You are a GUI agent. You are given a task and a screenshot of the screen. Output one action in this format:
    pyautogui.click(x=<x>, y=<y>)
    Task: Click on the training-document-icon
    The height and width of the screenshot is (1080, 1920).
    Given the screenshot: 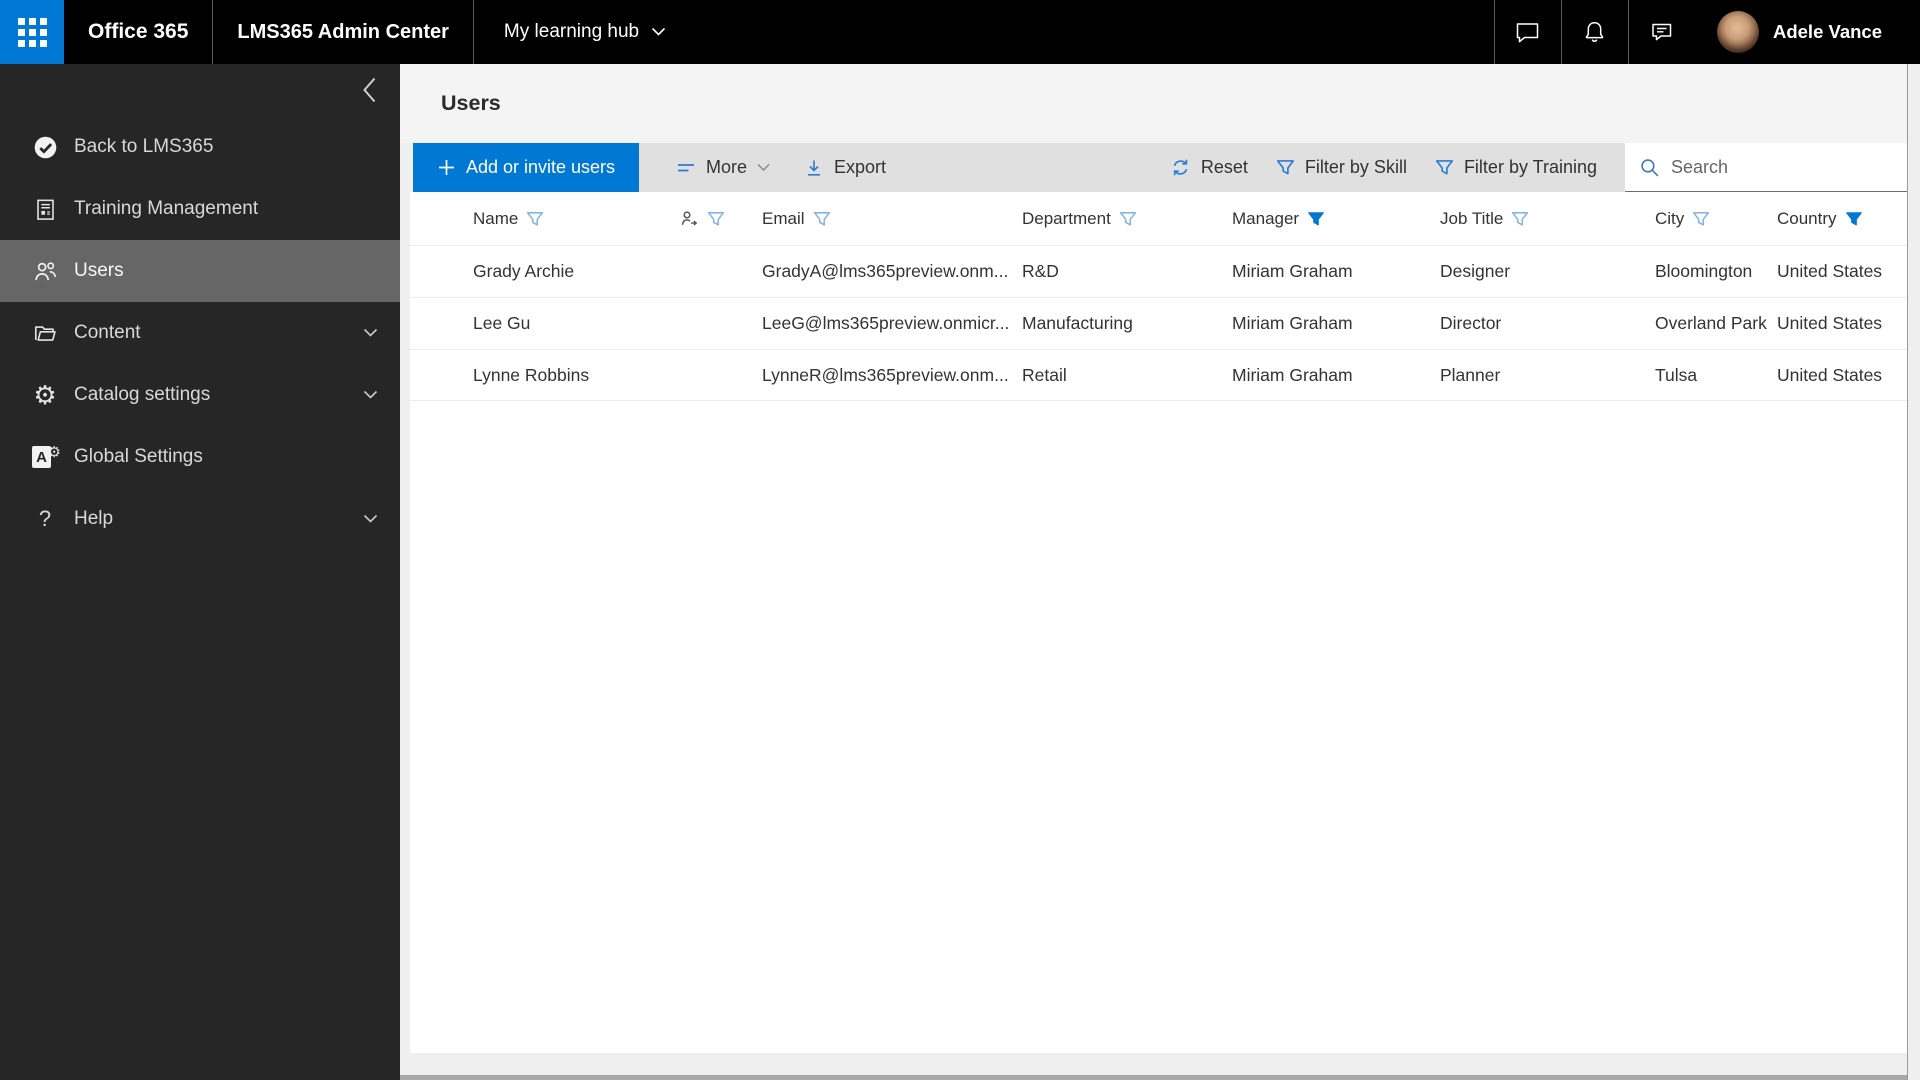 What is the action you would take?
    pyautogui.click(x=45, y=209)
    